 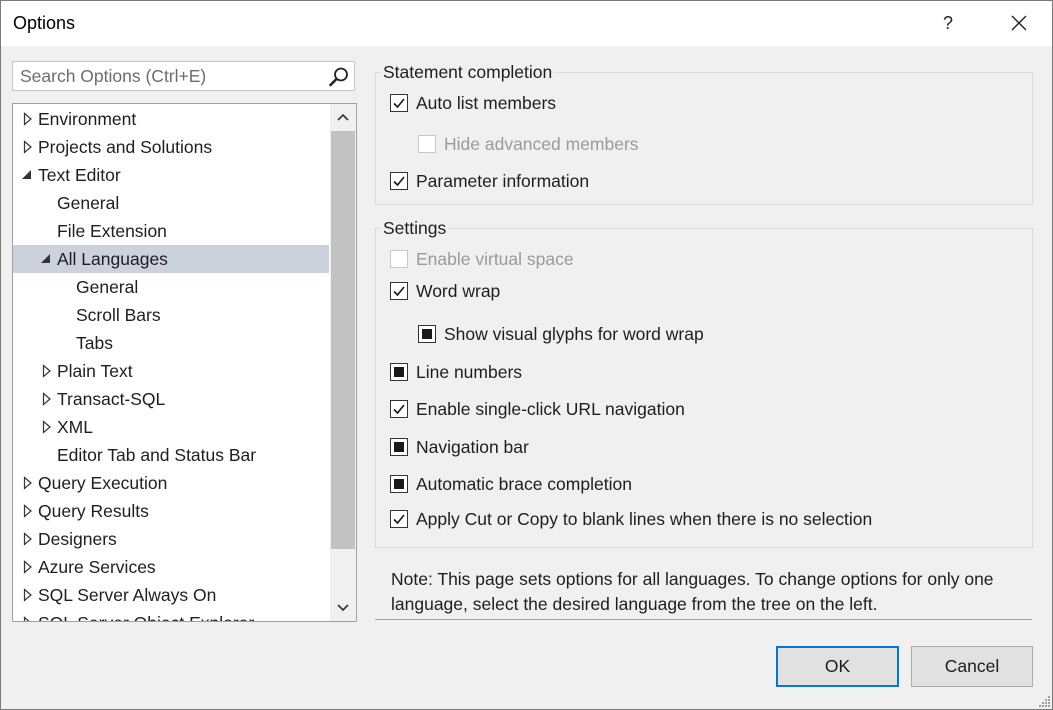 What do you see at coordinates (458, 291) in the screenshot?
I see `option-label: Word wrap` at bounding box center [458, 291].